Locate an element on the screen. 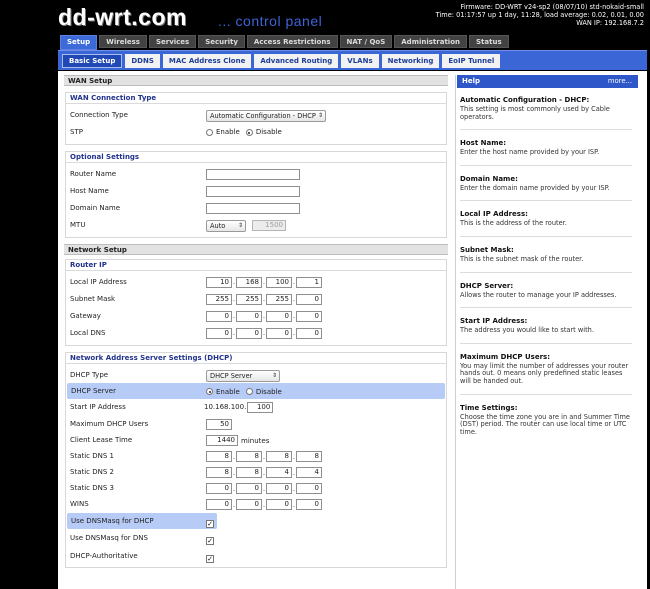  domain-name-input is located at coordinates (253, 208).